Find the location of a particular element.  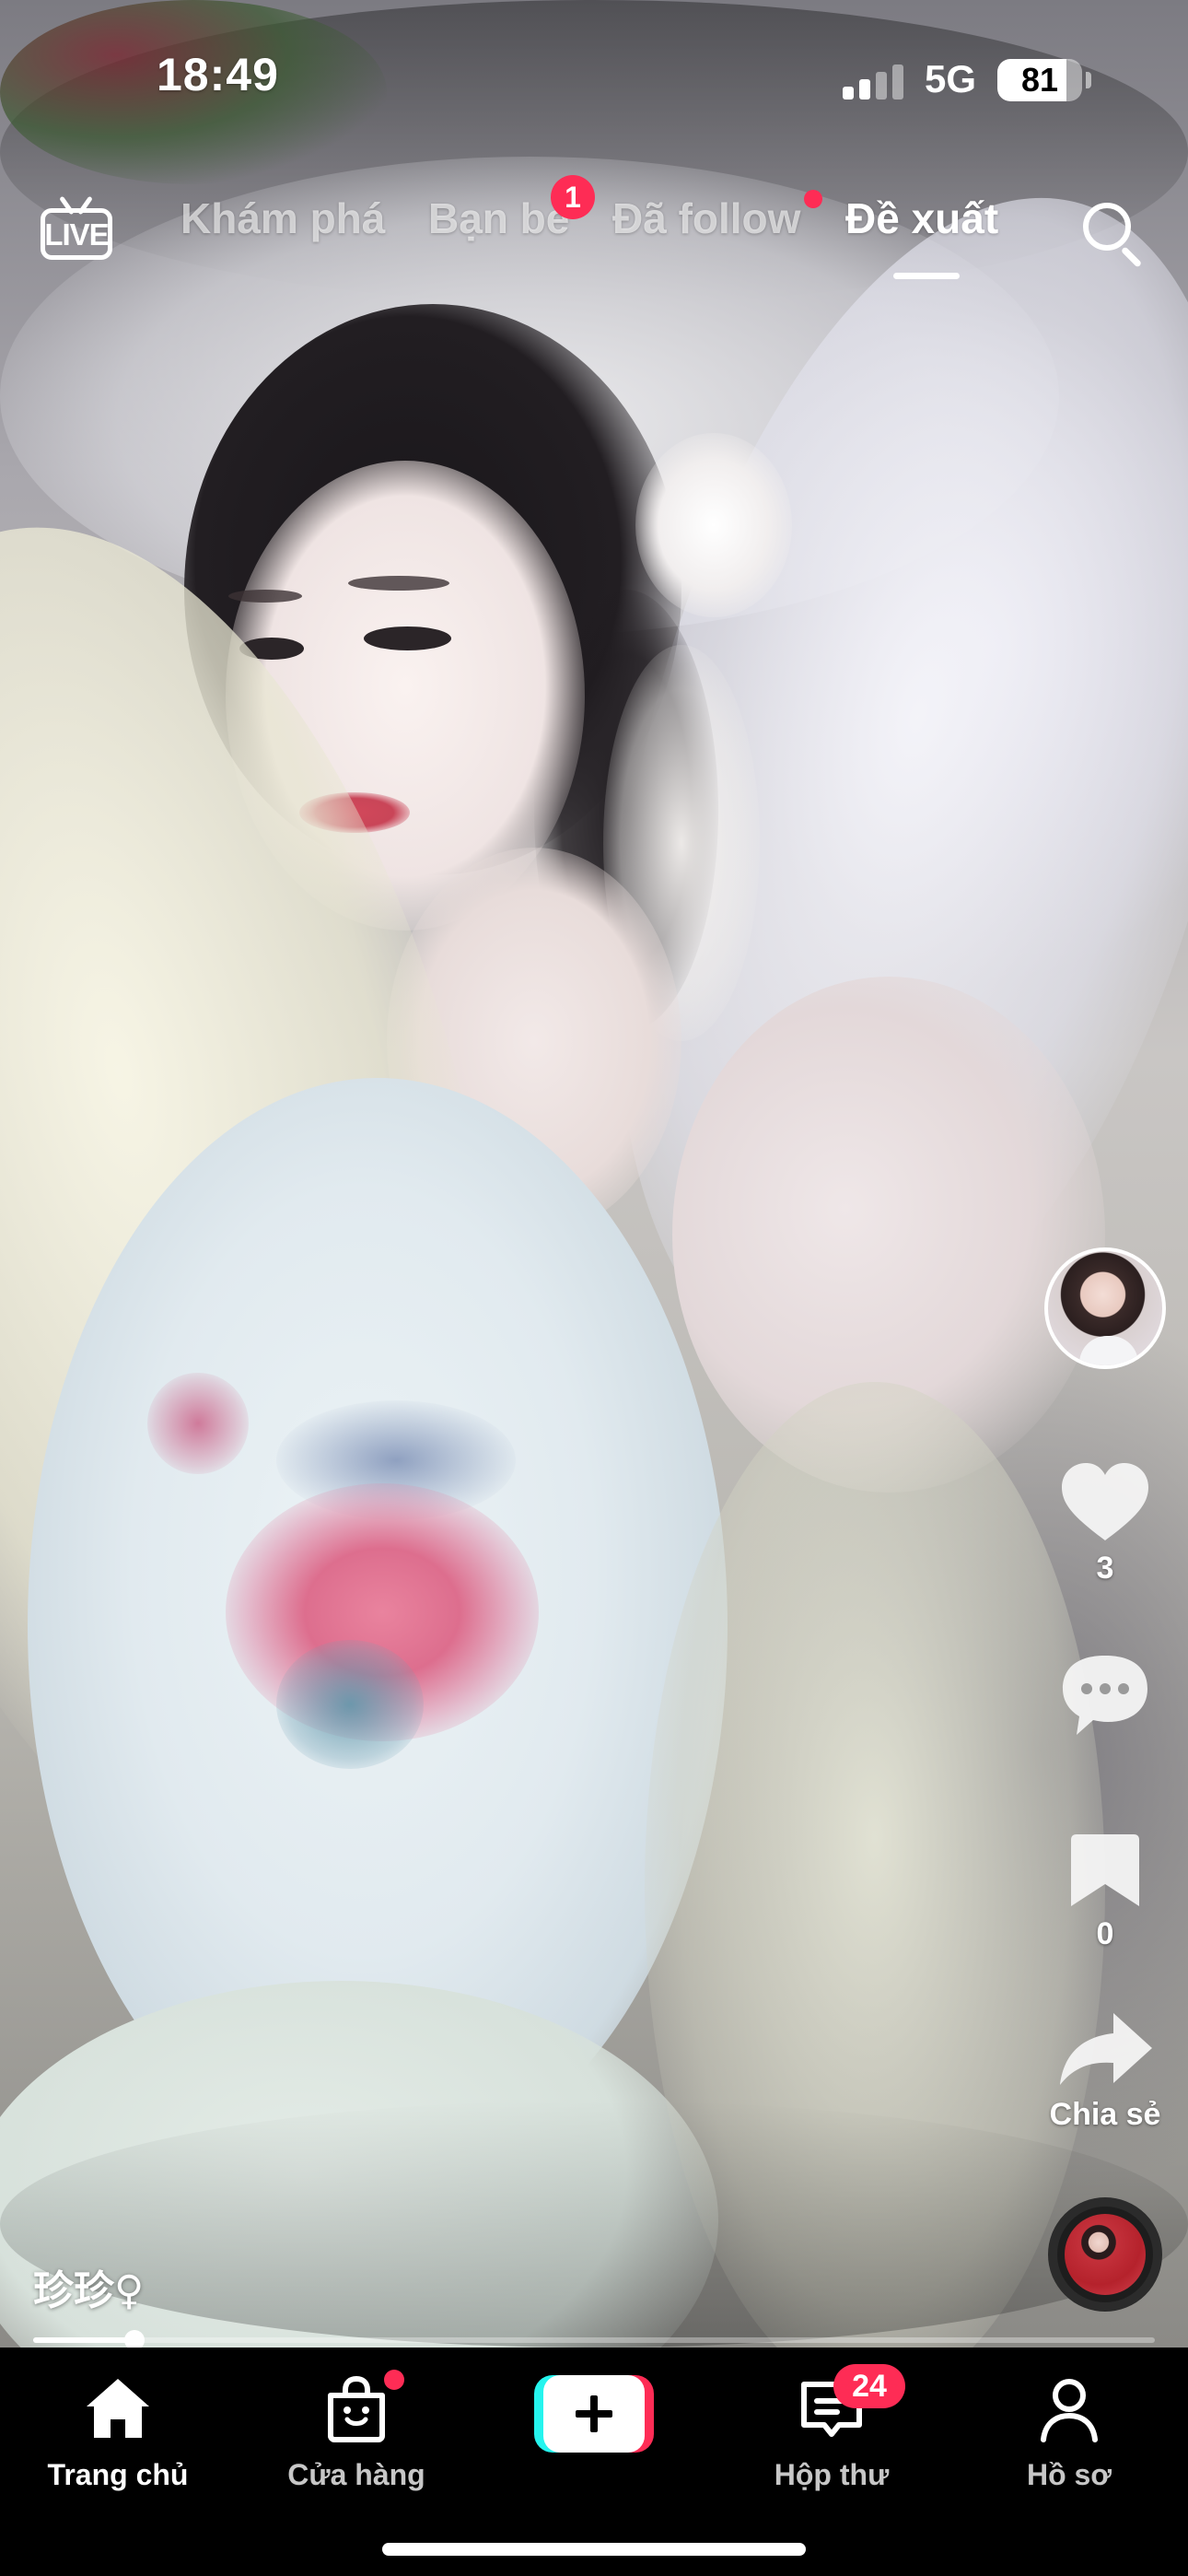

top-nav: LIVE Khám phá Bạn bè 1 Đã follow Đề xuất is located at coordinates (594, 235).